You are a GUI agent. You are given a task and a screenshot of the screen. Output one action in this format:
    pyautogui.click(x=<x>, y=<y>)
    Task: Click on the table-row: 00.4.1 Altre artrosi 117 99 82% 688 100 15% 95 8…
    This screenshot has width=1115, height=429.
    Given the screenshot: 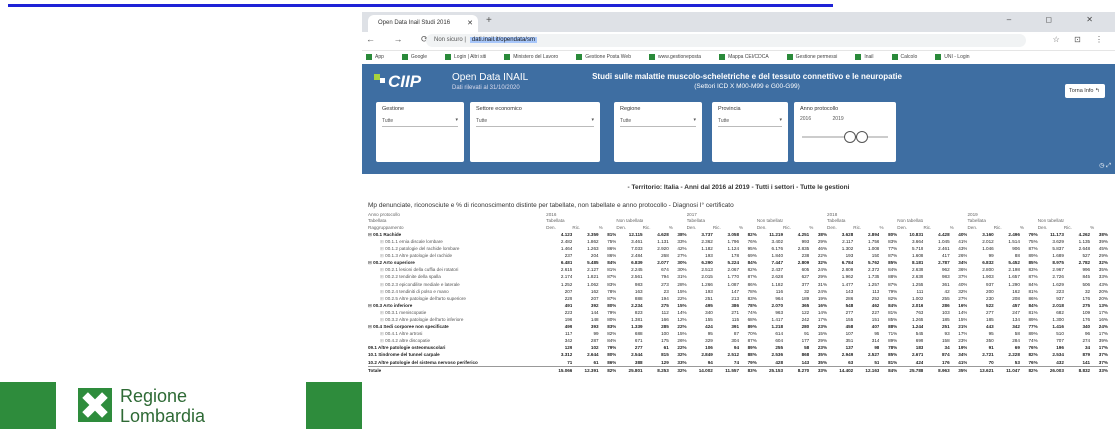 What is the action you would take?
    pyautogui.click(x=738, y=333)
    